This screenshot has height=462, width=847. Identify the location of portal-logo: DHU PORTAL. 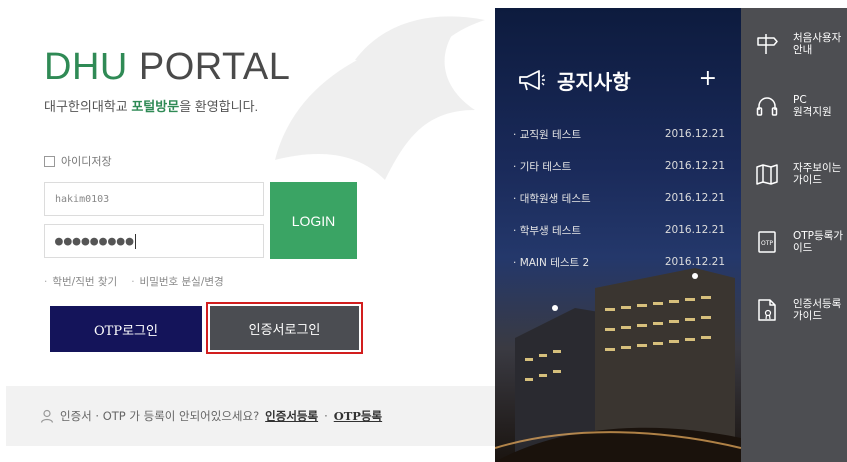
(167, 67).